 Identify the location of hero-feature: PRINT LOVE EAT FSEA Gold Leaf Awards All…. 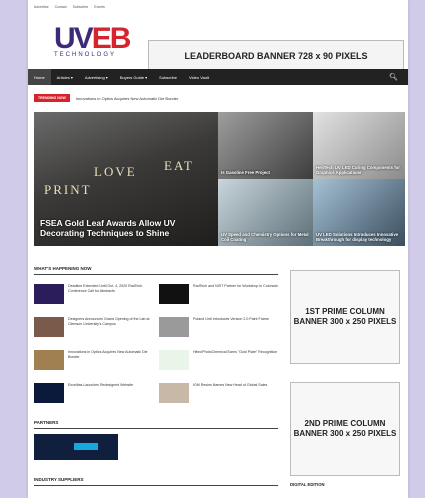
(126, 179).